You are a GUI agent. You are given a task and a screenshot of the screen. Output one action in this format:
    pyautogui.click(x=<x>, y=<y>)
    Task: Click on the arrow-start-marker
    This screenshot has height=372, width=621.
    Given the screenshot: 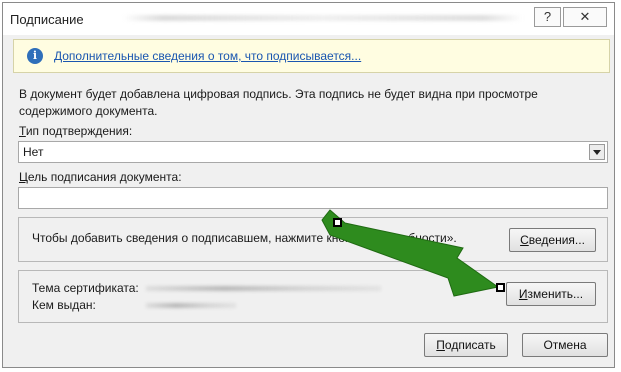 What is the action you would take?
    pyautogui.click(x=337, y=222)
    